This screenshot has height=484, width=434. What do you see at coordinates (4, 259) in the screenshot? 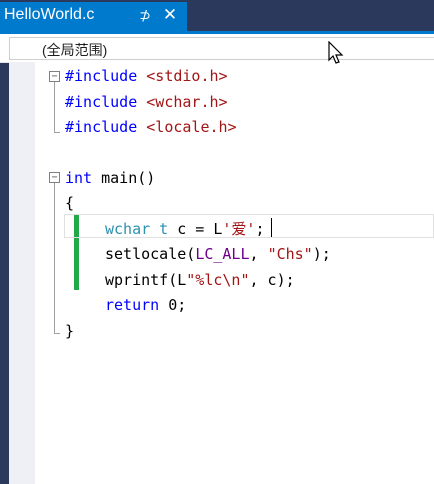
I see `left-dock-strip` at bounding box center [4, 259].